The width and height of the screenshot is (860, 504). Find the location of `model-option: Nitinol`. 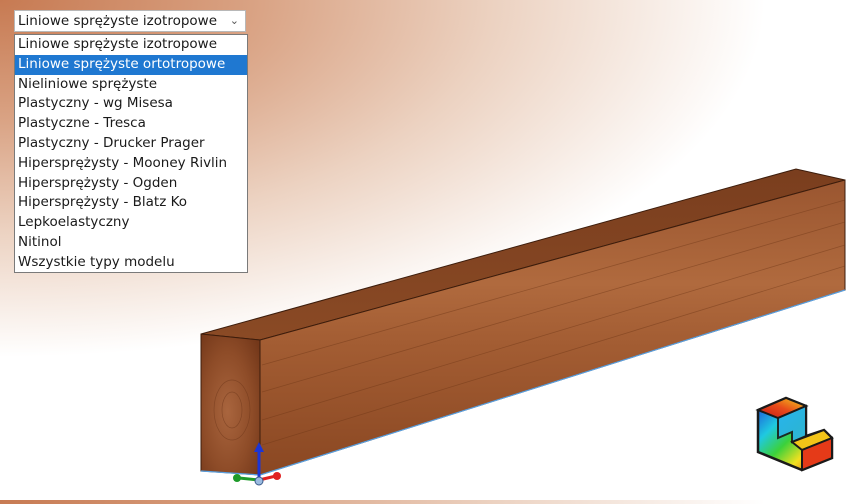

model-option: Nitinol is located at coordinates (131, 243).